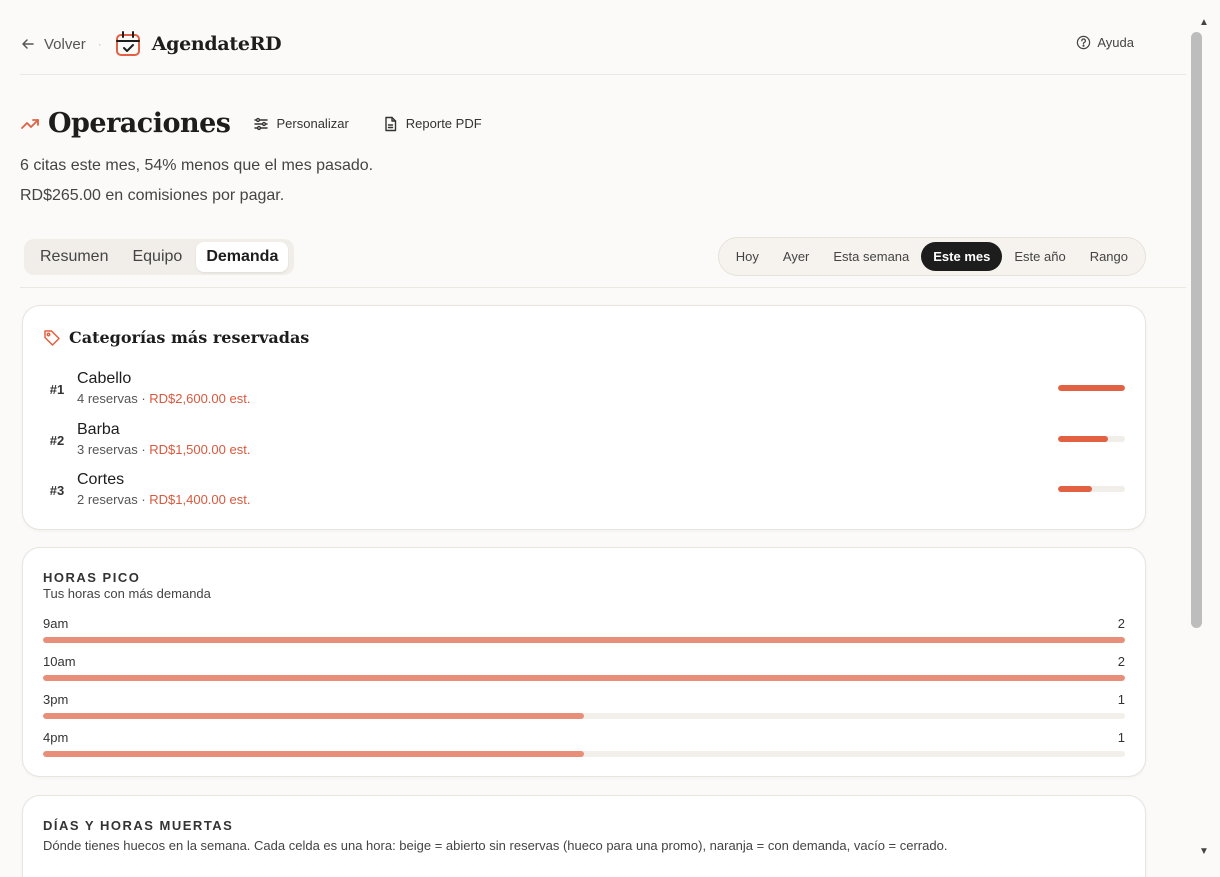 This screenshot has width=1220, height=877. I want to click on hour-label: 3pm, so click(56, 699).